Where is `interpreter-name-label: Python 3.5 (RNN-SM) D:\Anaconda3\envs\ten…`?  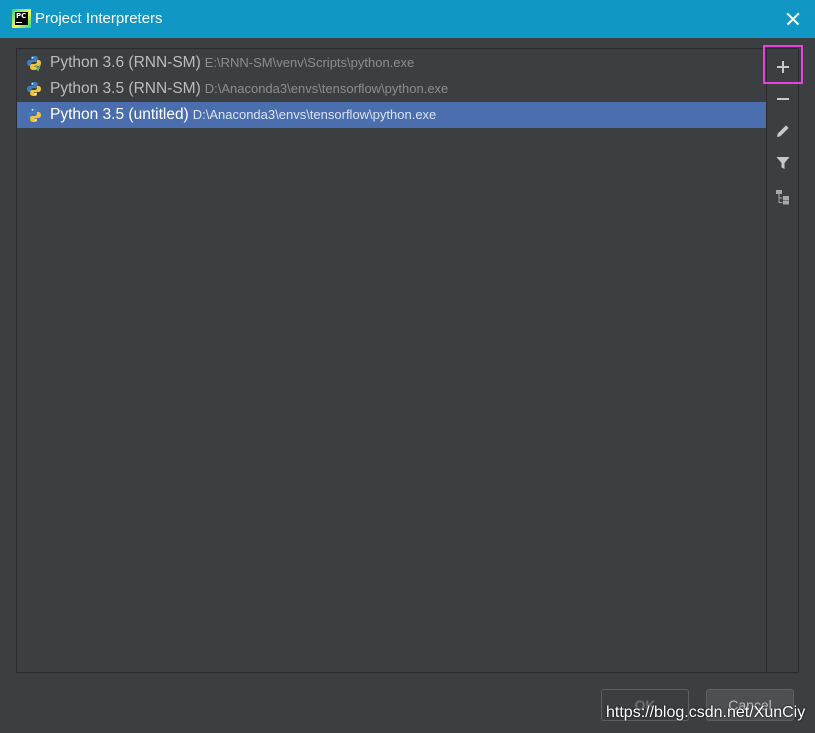
interpreter-name-label: Python 3.5 (RNN-SM) D:\Anaconda3\envs\ten… is located at coordinates (249, 88).